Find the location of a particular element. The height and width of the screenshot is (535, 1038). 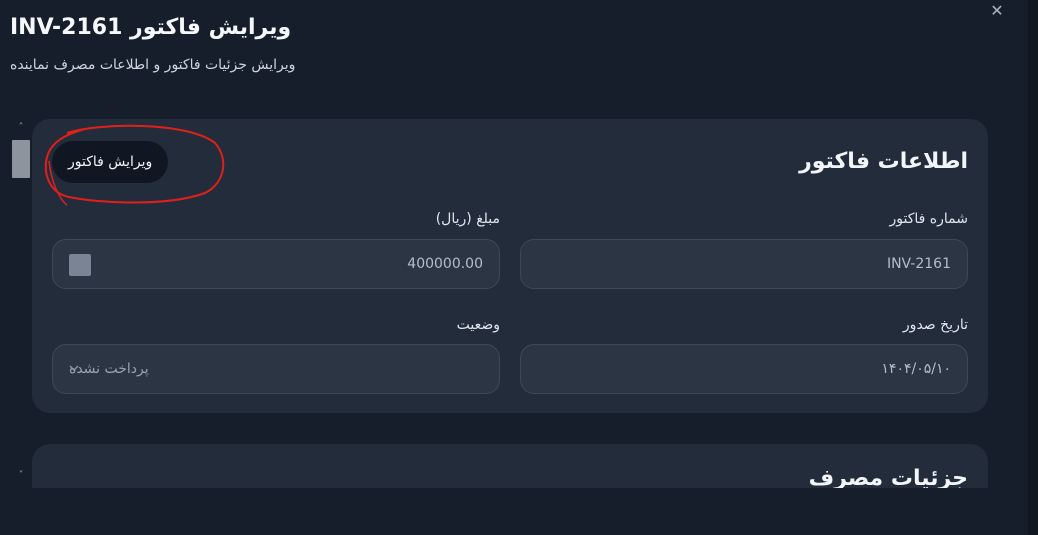

scrollbar-thumb is located at coordinates (21, 159).